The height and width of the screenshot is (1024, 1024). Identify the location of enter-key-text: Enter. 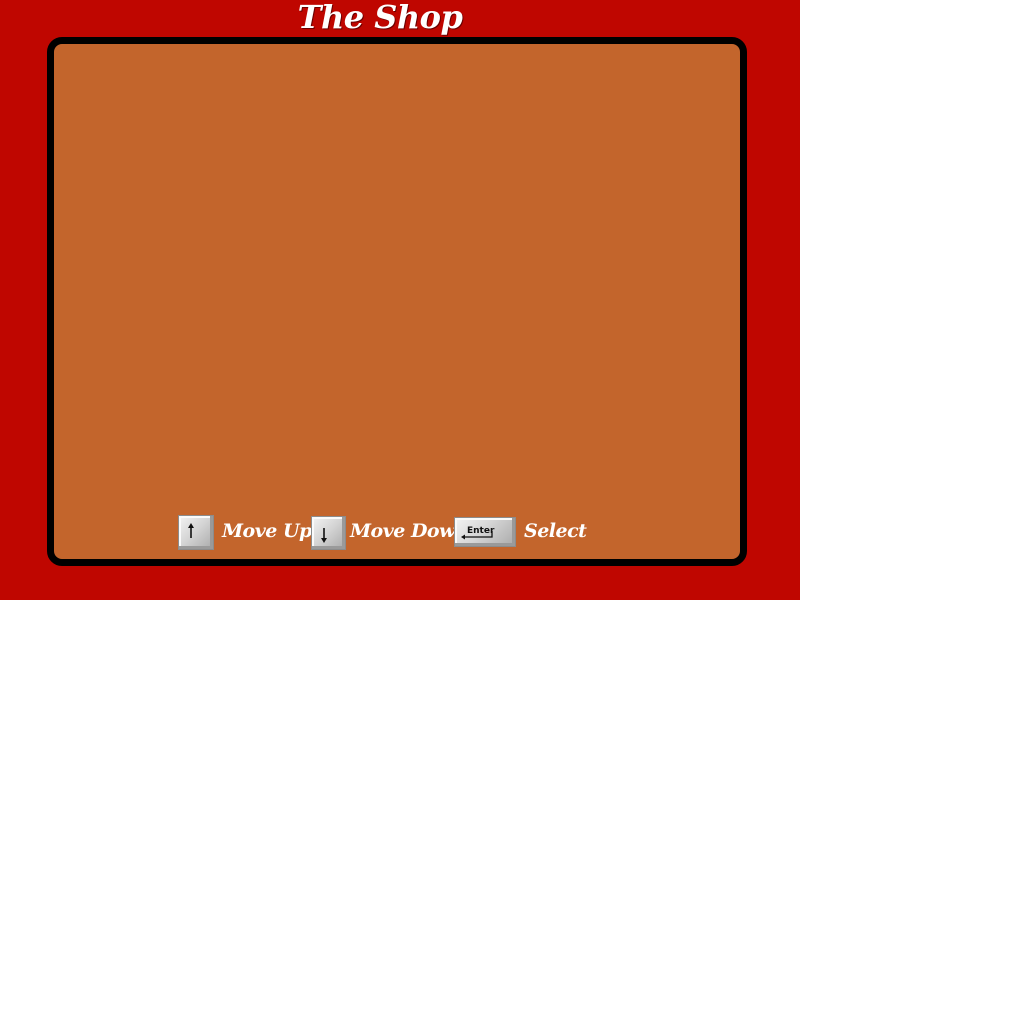
(481, 531).